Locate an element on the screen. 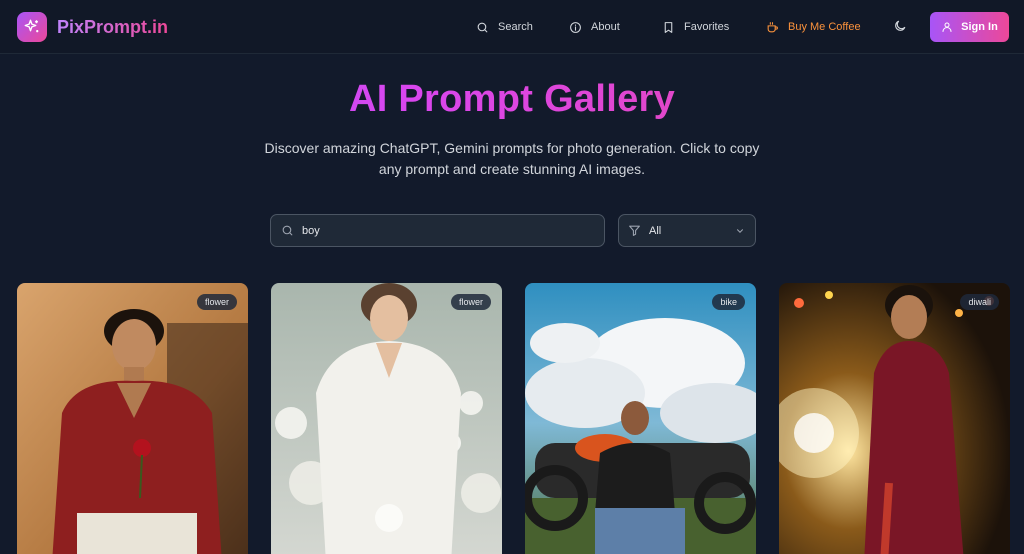  category-tag: bike is located at coordinates (728, 302).